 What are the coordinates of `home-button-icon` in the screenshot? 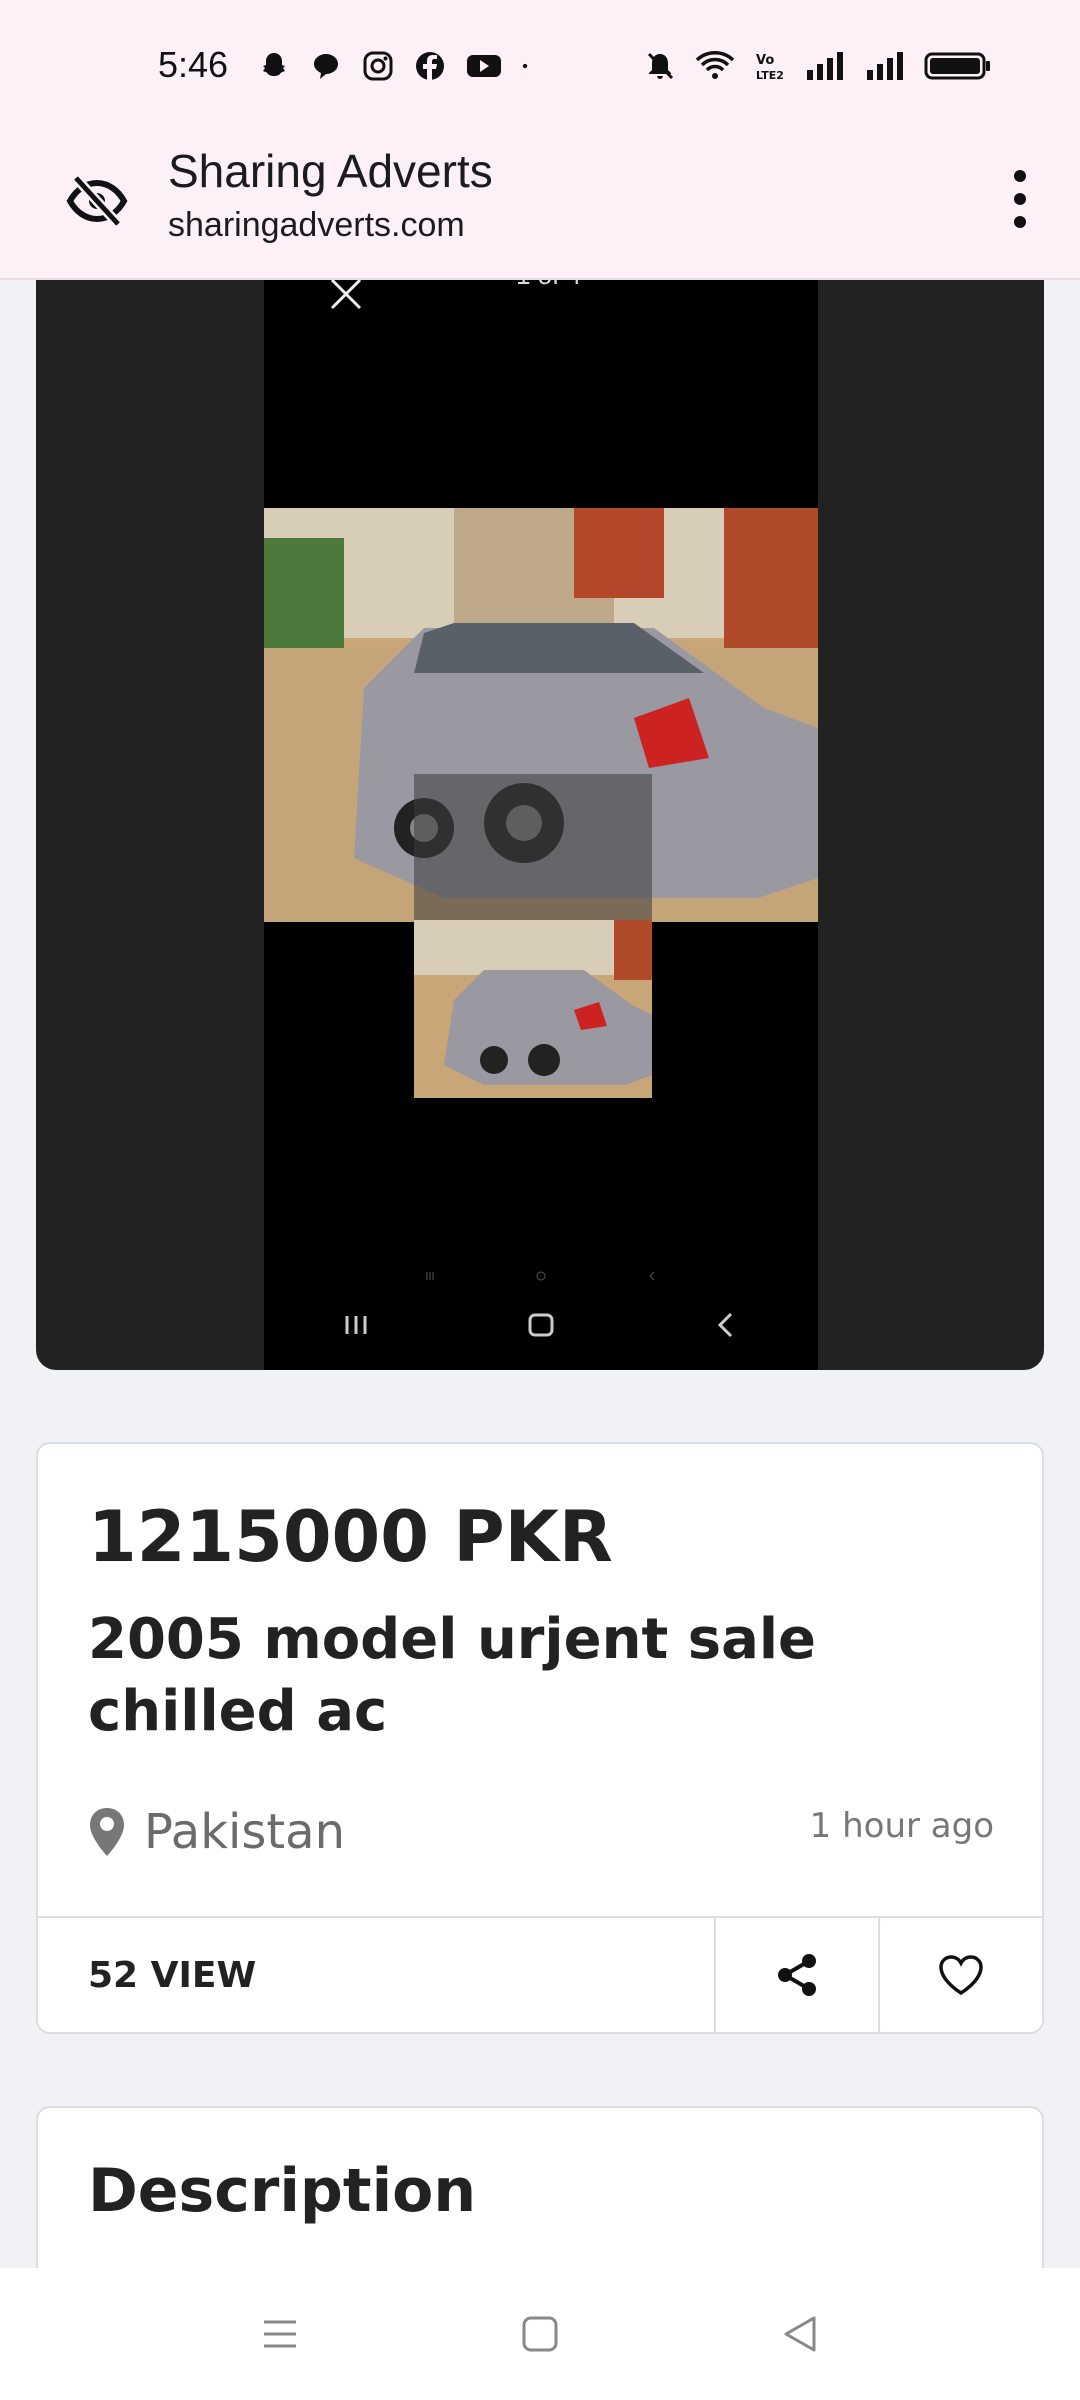 It's located at (540, 2334).